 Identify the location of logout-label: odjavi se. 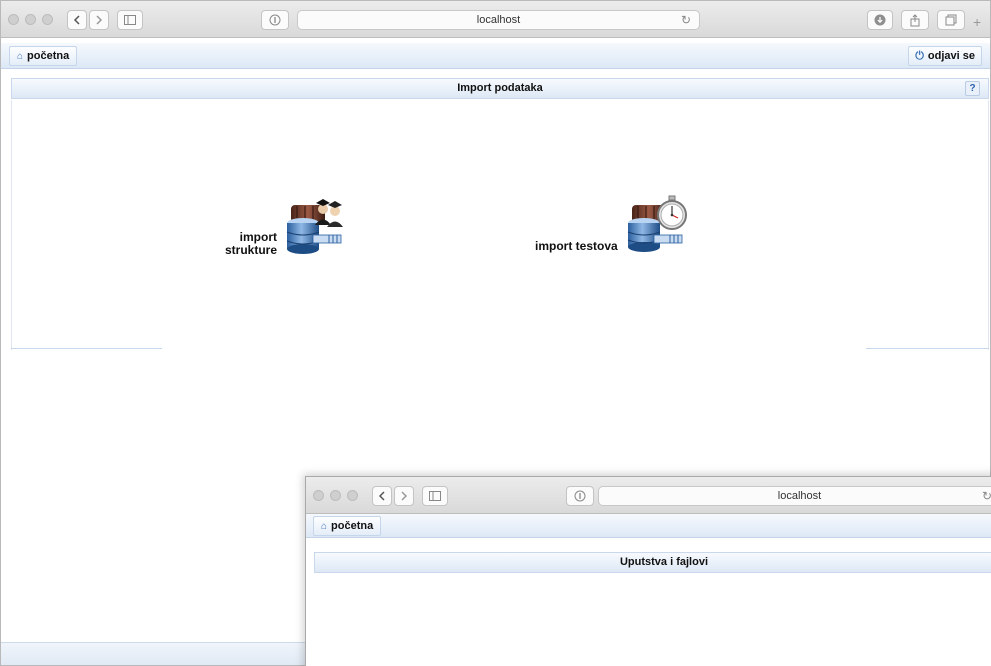
(951, 56).